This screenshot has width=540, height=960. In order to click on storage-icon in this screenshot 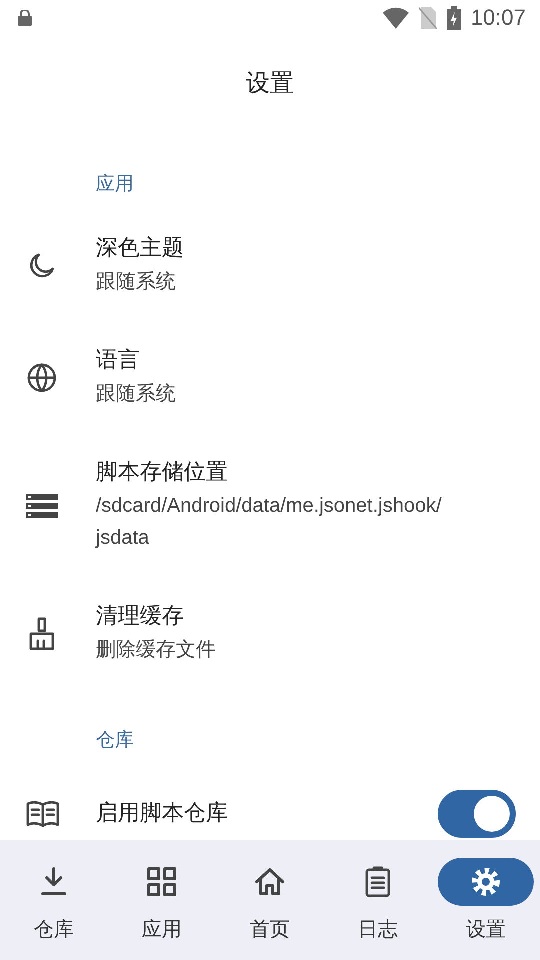, I will do `click(42, 506)`.